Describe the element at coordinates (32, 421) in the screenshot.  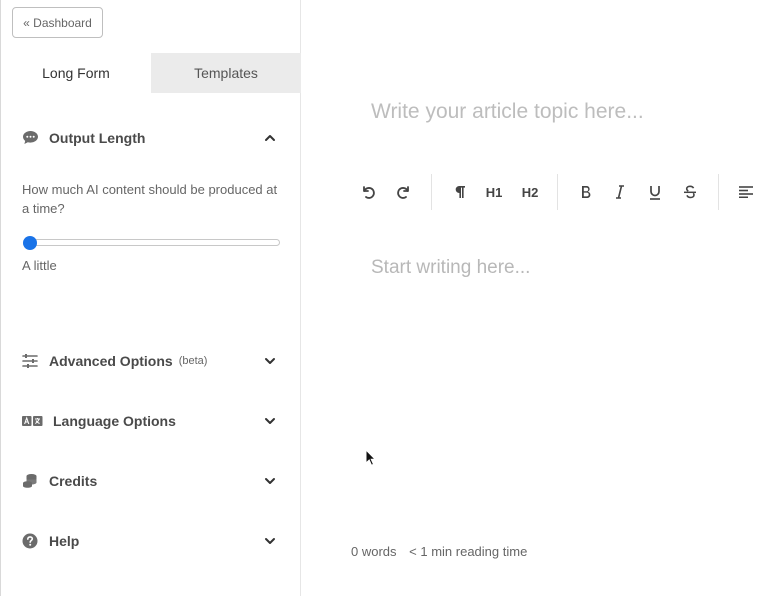
I see `translate-icon` at that location.